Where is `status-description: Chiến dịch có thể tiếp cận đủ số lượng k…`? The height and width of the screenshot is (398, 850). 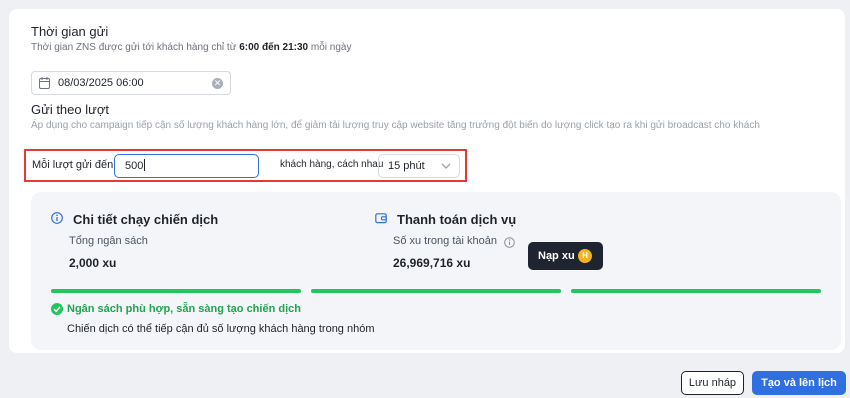 status-description: Chiến dịch có thể tiếp cận đủ số lượng k… is located at coordinates (221, 329).